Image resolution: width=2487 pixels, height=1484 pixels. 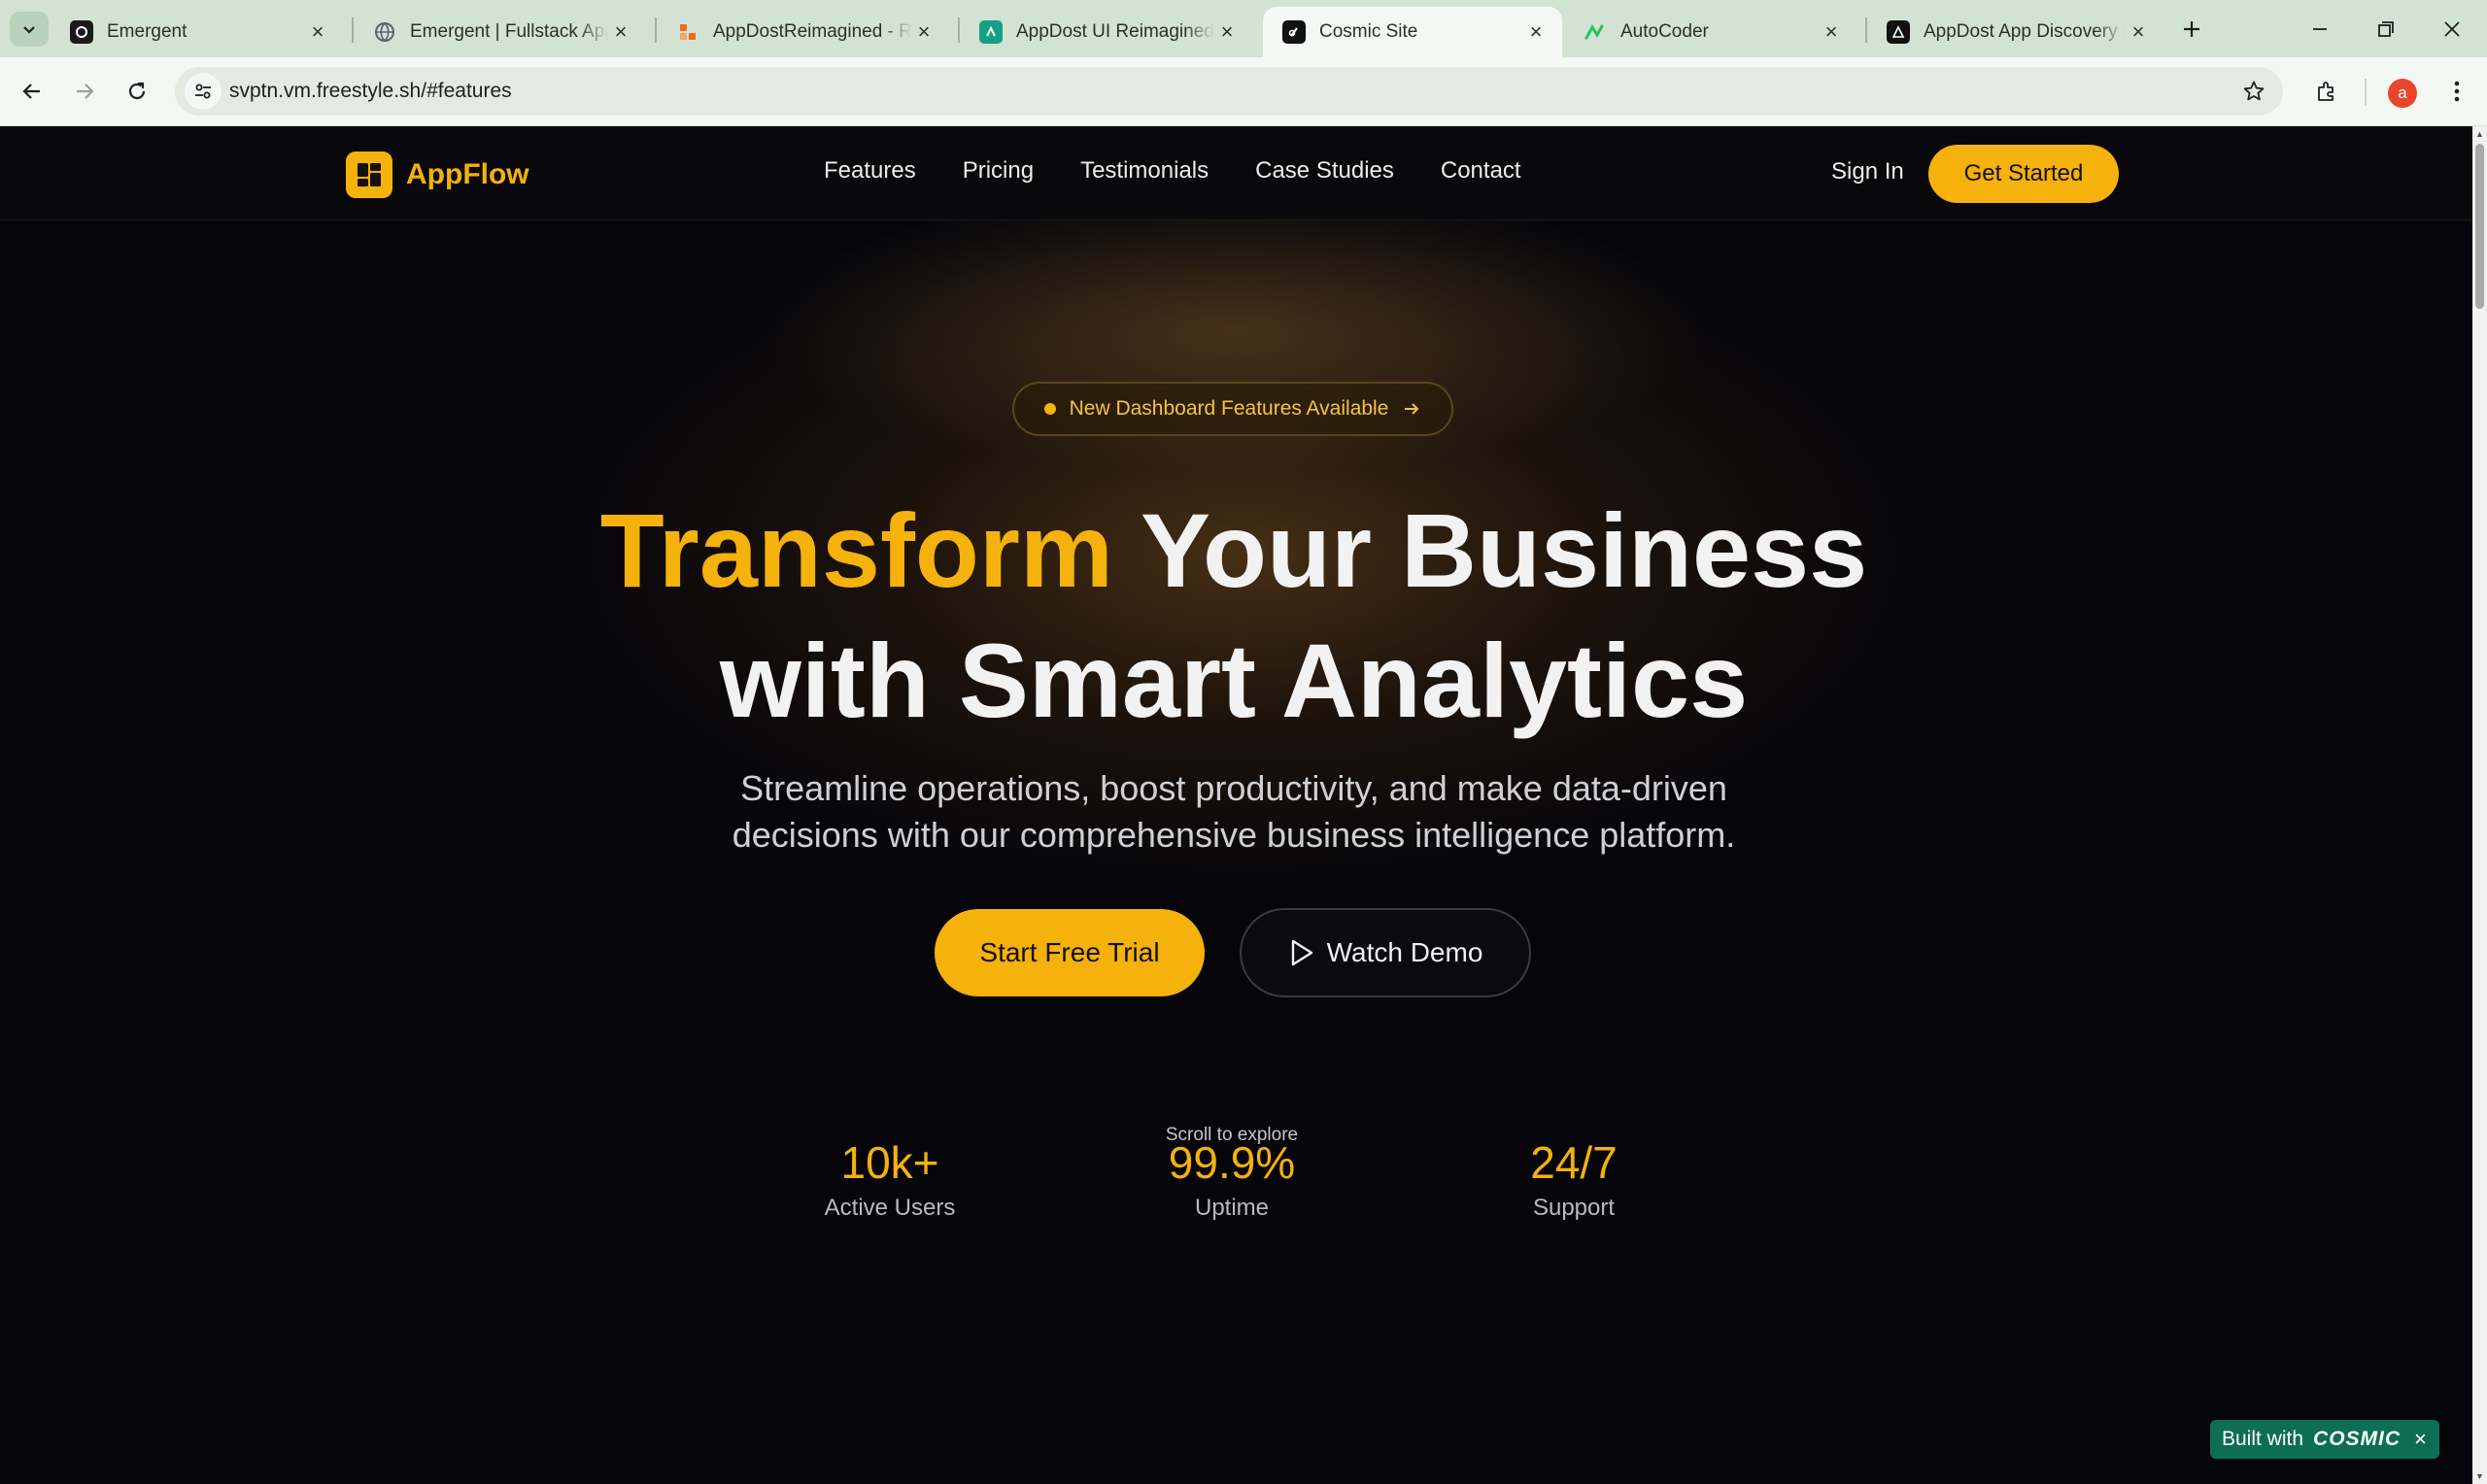 What do you see at coordinates (2366, 92) in the screenshot?
I see `toolbar-divider` at bounding box center [2366, 92].